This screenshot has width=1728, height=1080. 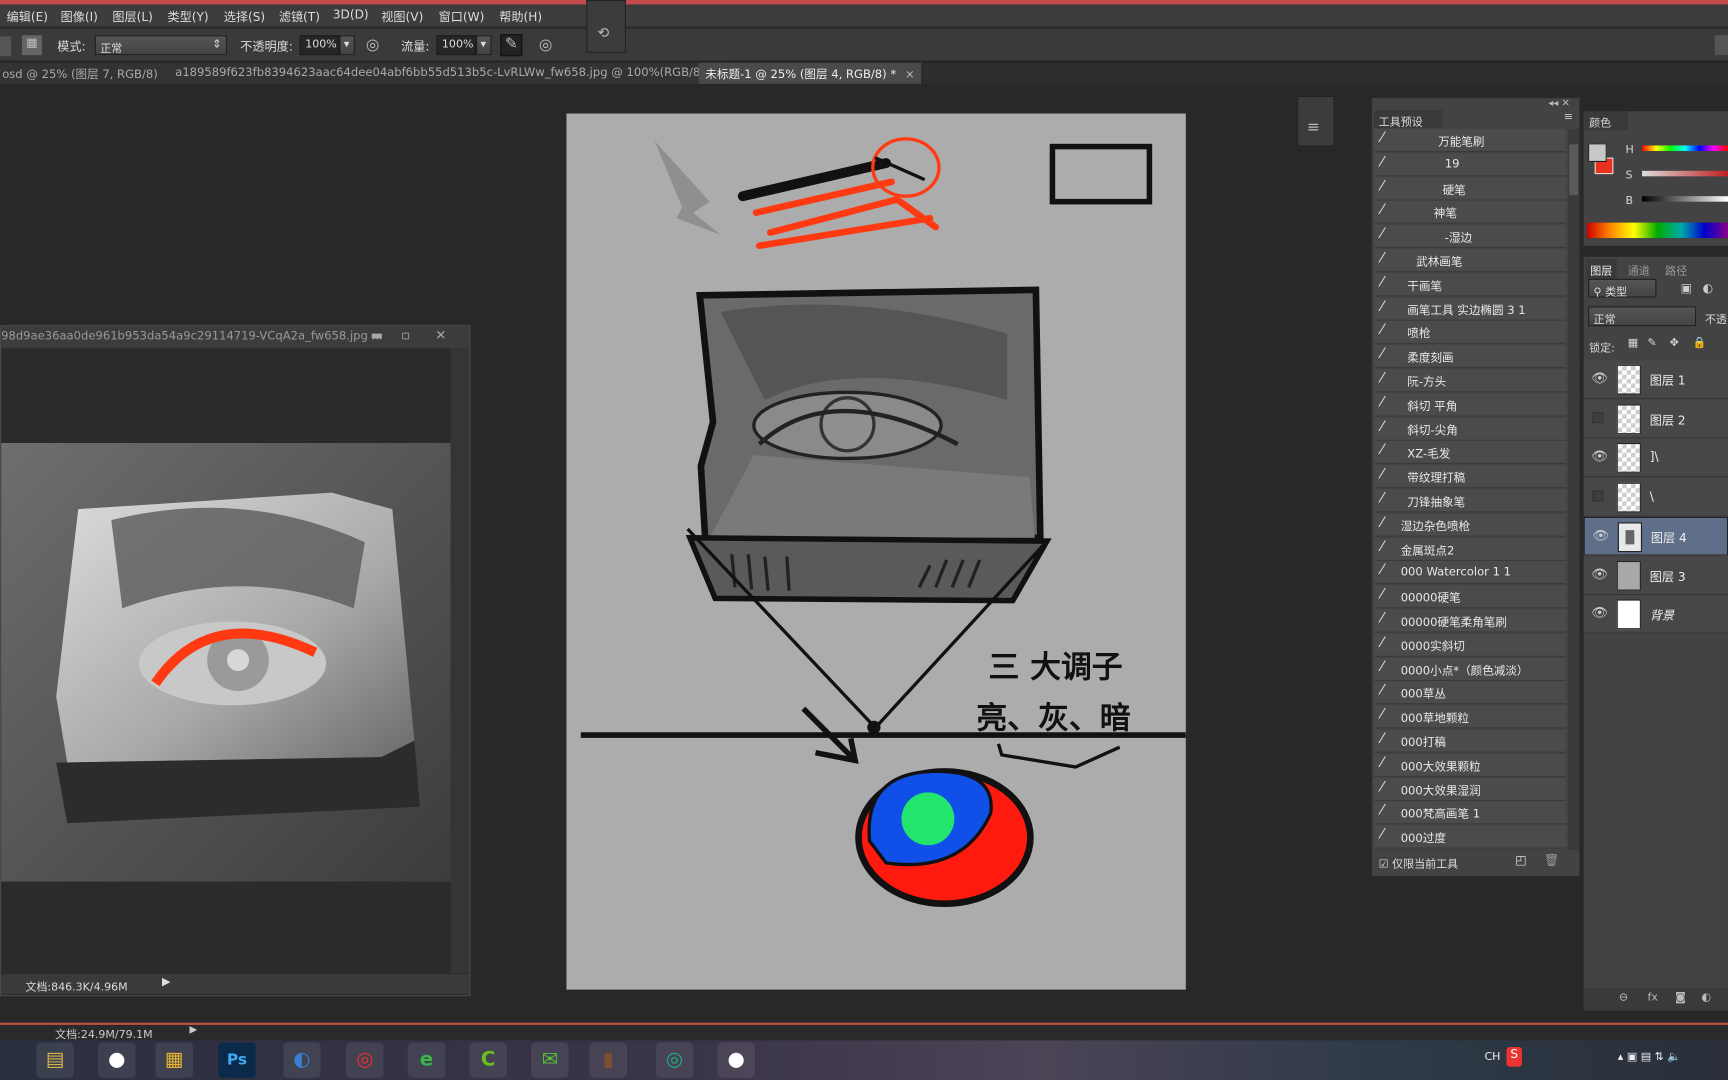 What do you see at coordinates (488, 1060) in the screenshot?
I see `camtasia-icon: C` at bounding box center [488, 1060].